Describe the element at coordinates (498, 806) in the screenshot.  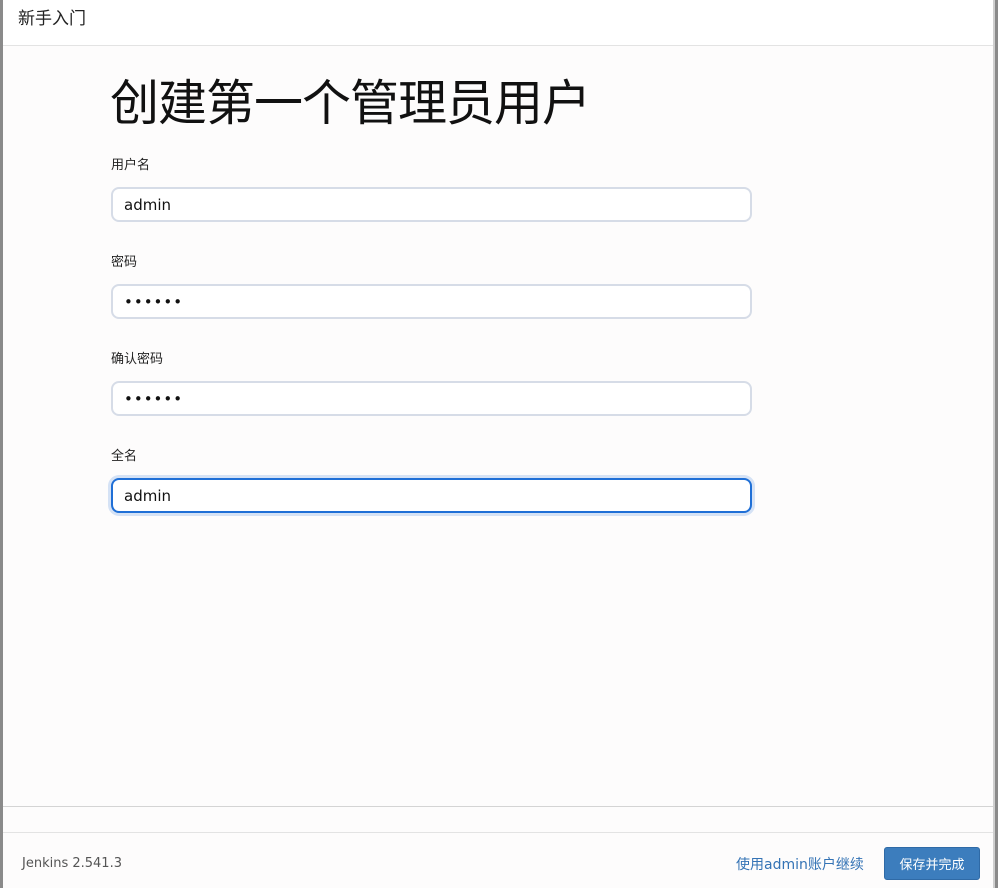
I see `footer-divider` at that location.